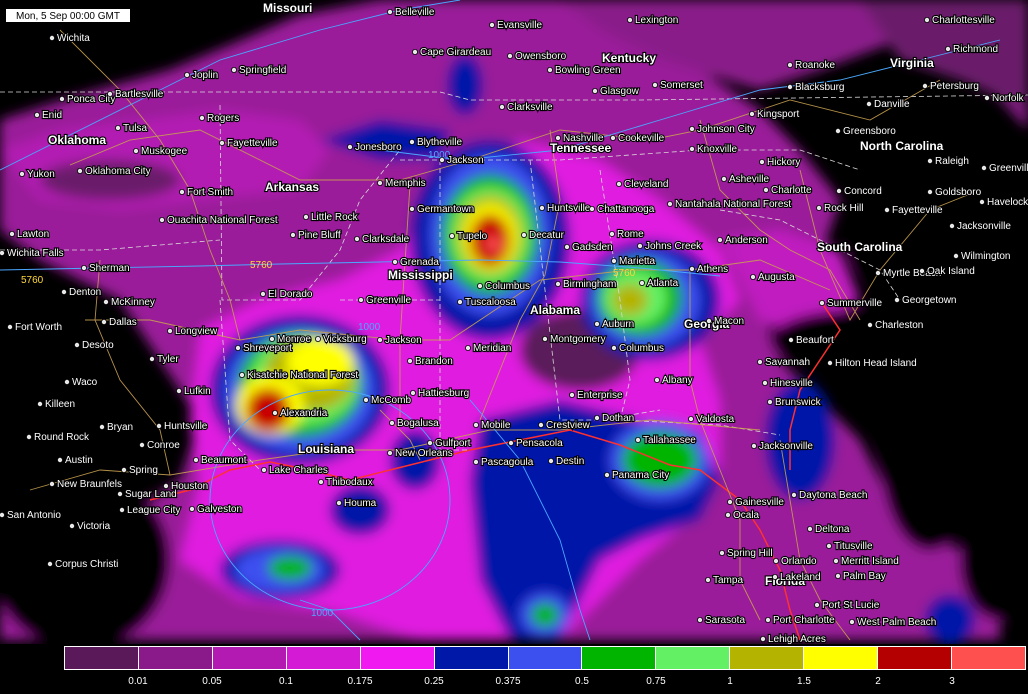  I want to click on city-label: Valdosta, so click(715, 419).